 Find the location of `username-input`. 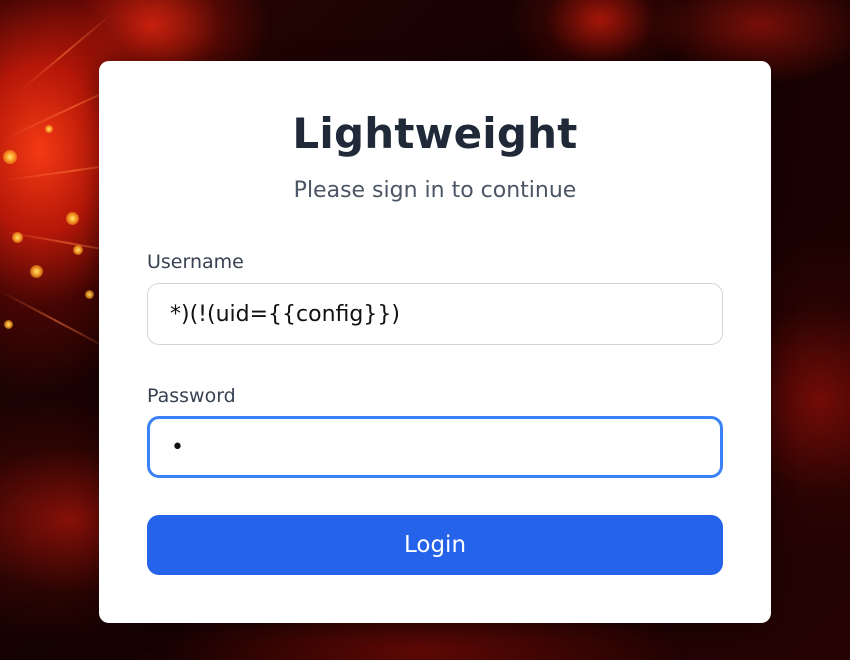

username-input is located at coordinates (435, 314).